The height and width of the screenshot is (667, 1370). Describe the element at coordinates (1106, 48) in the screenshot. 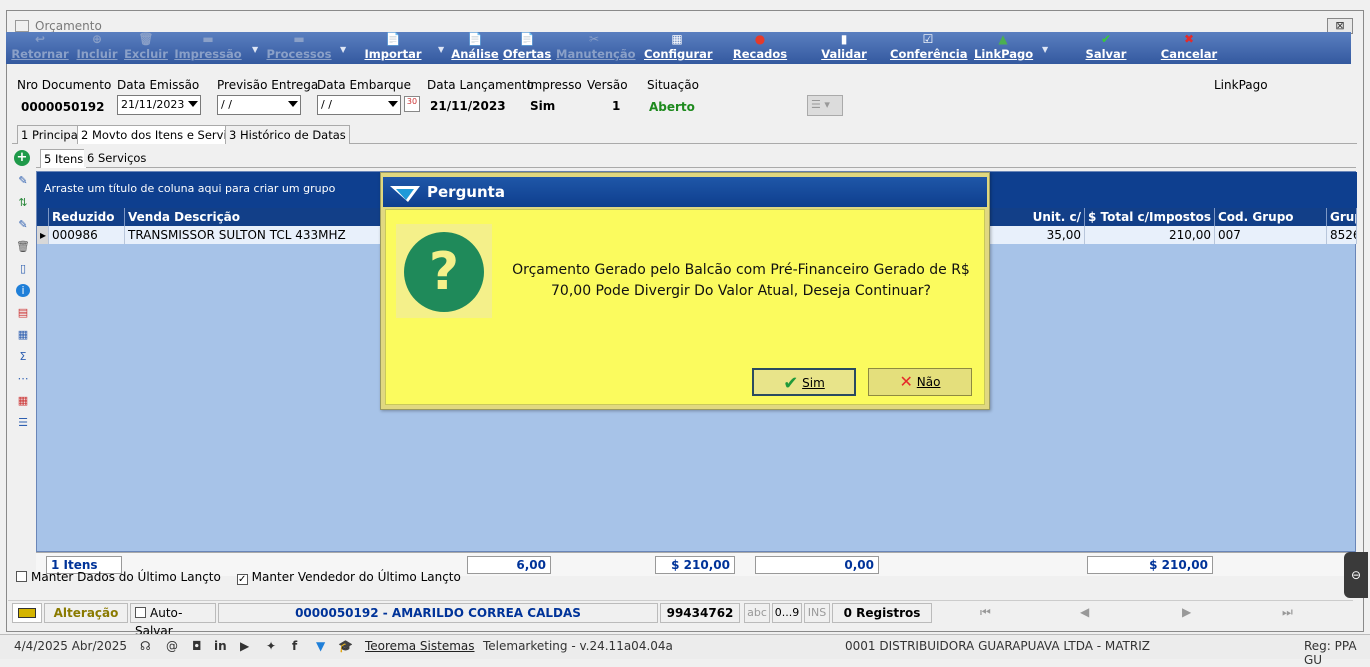

I see `salvar-button: ✔ Salvar` at that location.